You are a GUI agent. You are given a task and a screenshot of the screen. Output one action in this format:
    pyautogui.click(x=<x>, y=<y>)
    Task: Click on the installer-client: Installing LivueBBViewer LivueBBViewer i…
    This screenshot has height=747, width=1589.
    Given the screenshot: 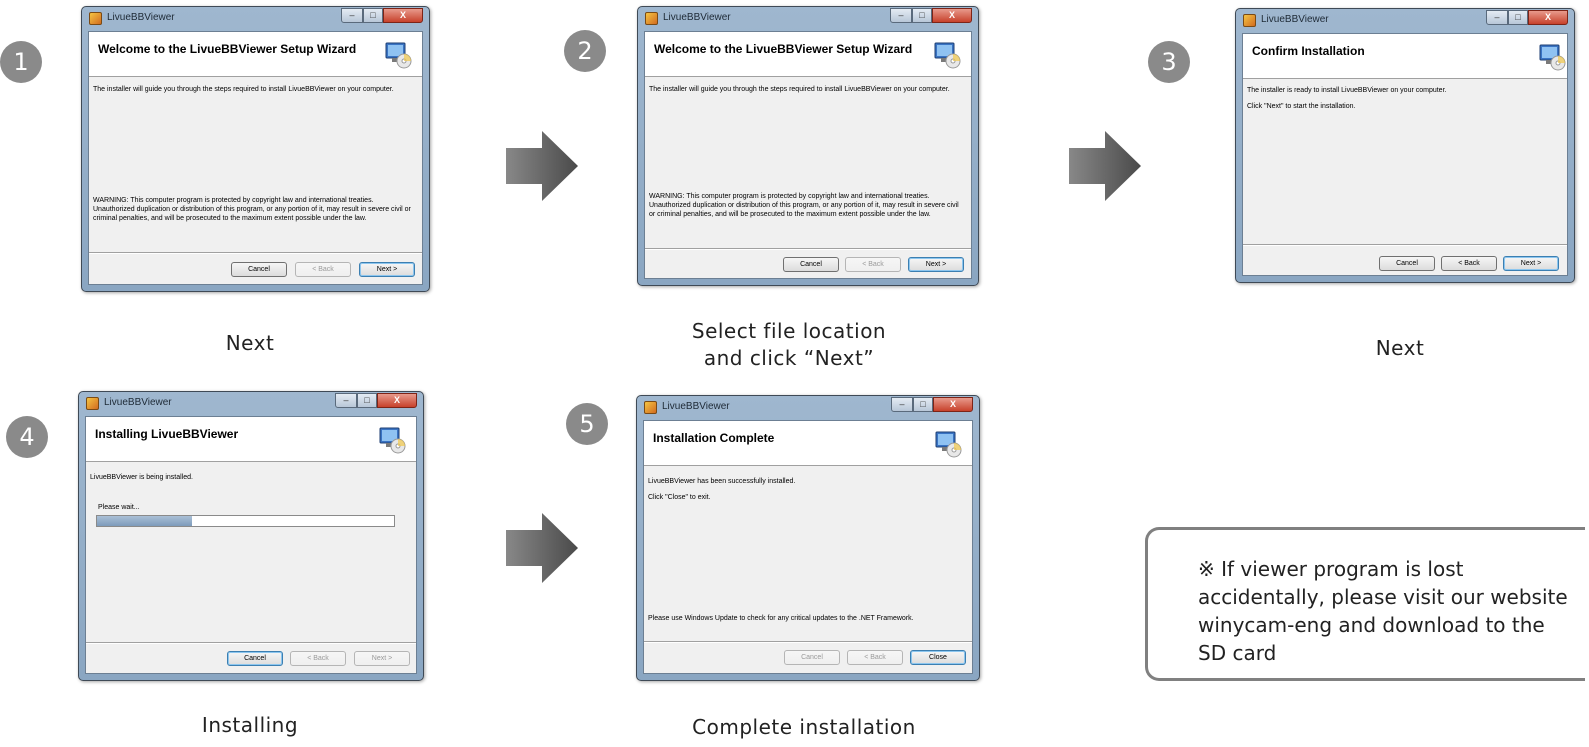 What is the action you would take?
    pyautogui.click(x=251, y=545)
    